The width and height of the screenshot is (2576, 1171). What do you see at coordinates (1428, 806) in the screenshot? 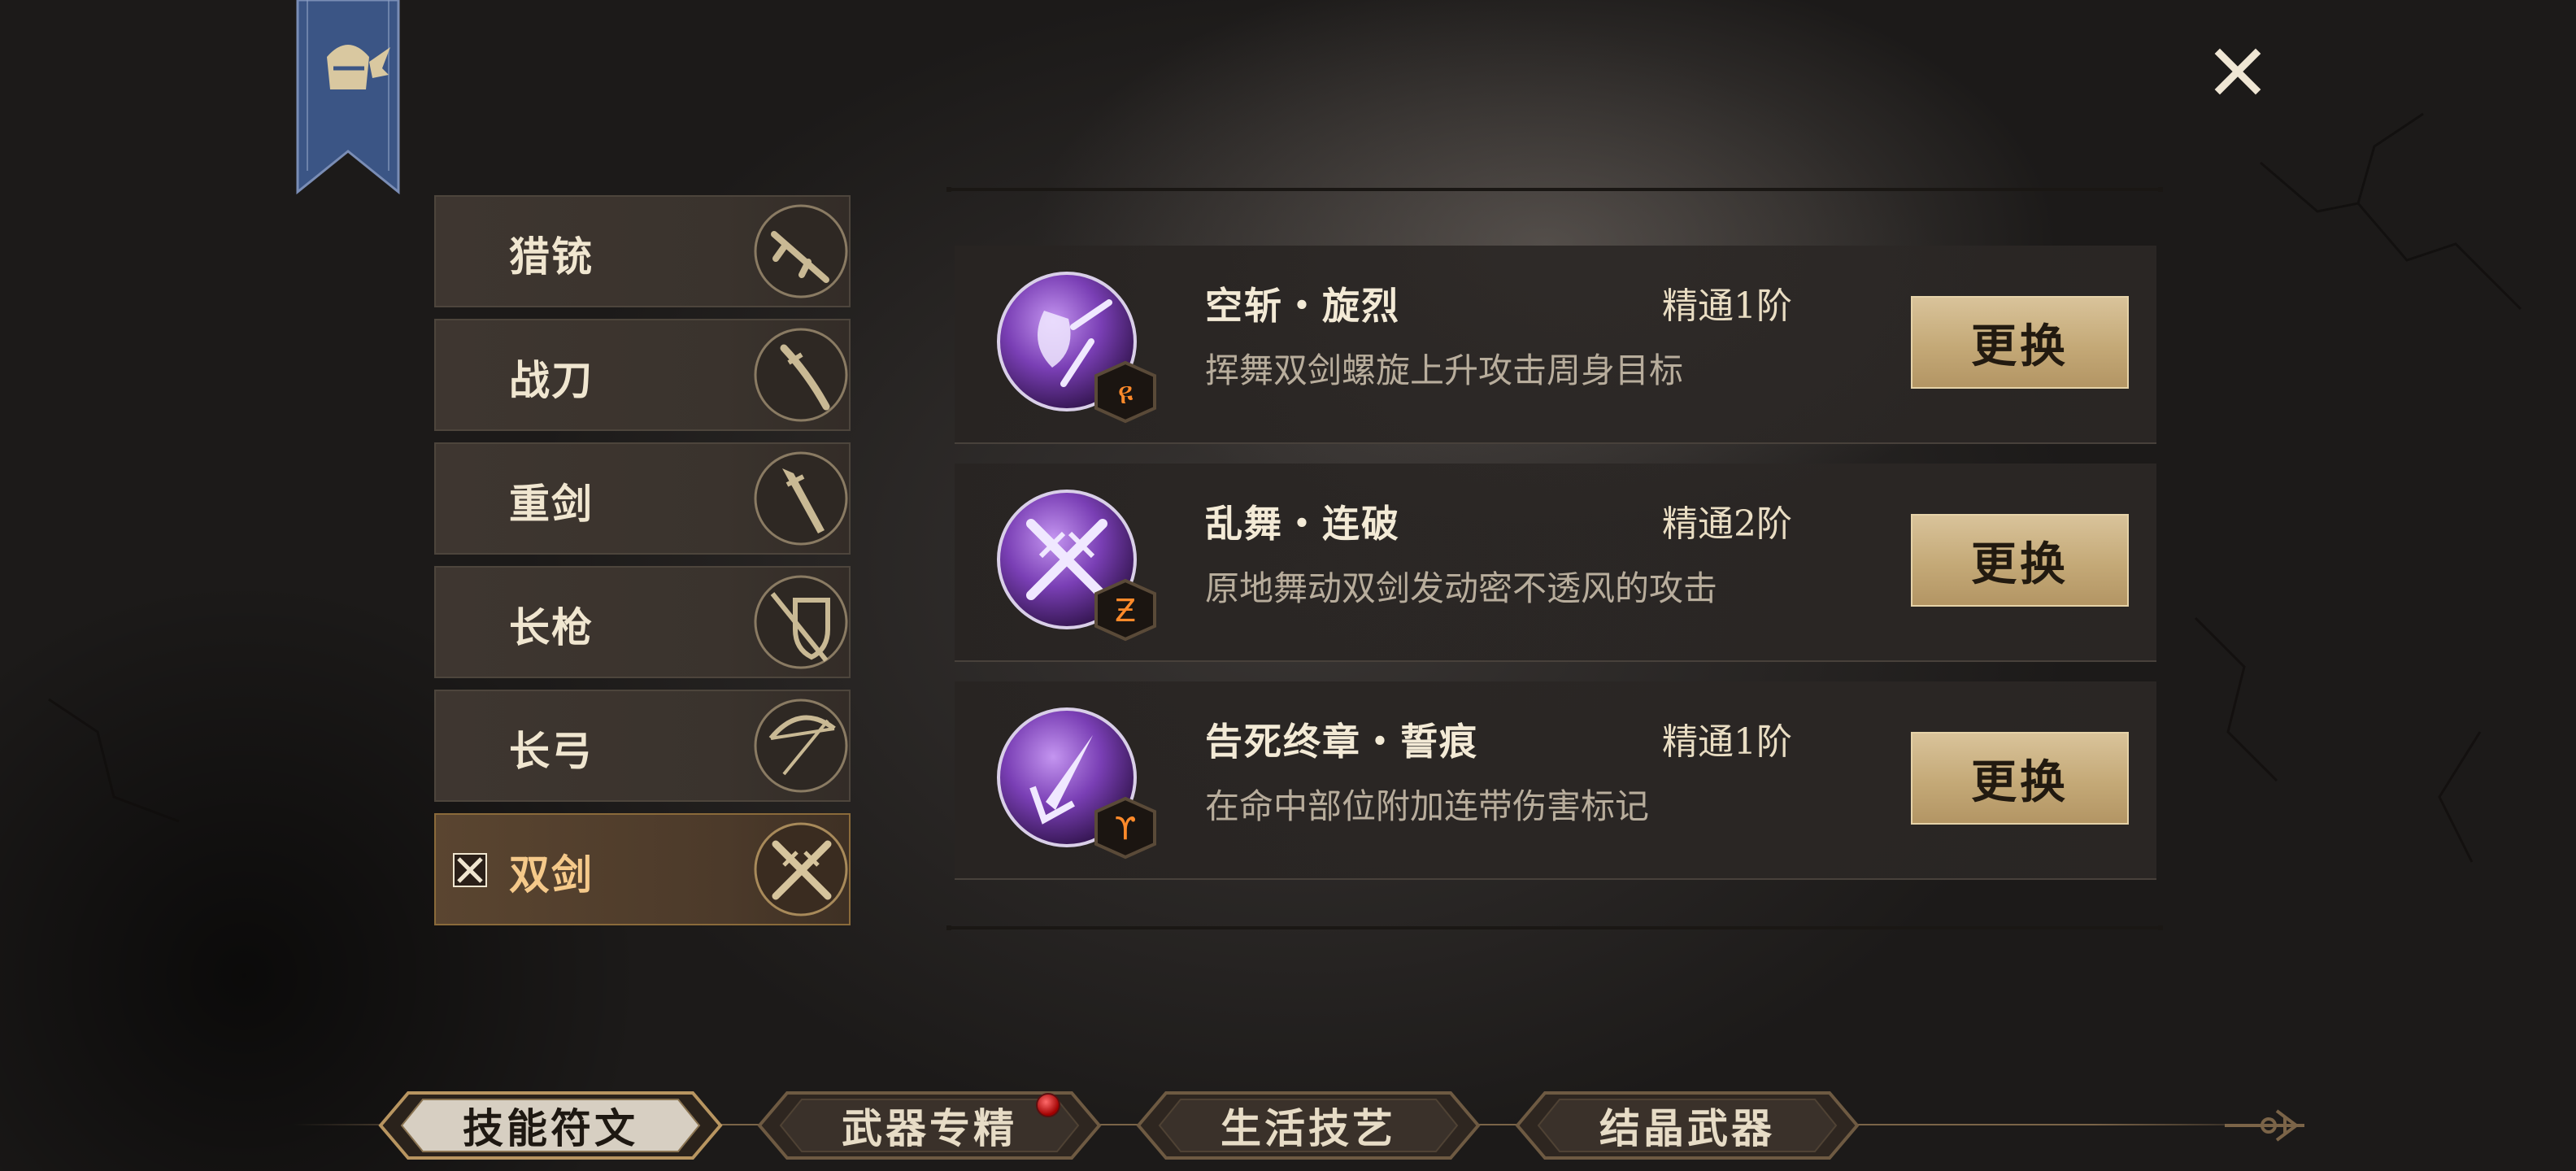
I see `skill-description: 在命中部位附加连带伤害标记` at bounding box center [1428, 806].